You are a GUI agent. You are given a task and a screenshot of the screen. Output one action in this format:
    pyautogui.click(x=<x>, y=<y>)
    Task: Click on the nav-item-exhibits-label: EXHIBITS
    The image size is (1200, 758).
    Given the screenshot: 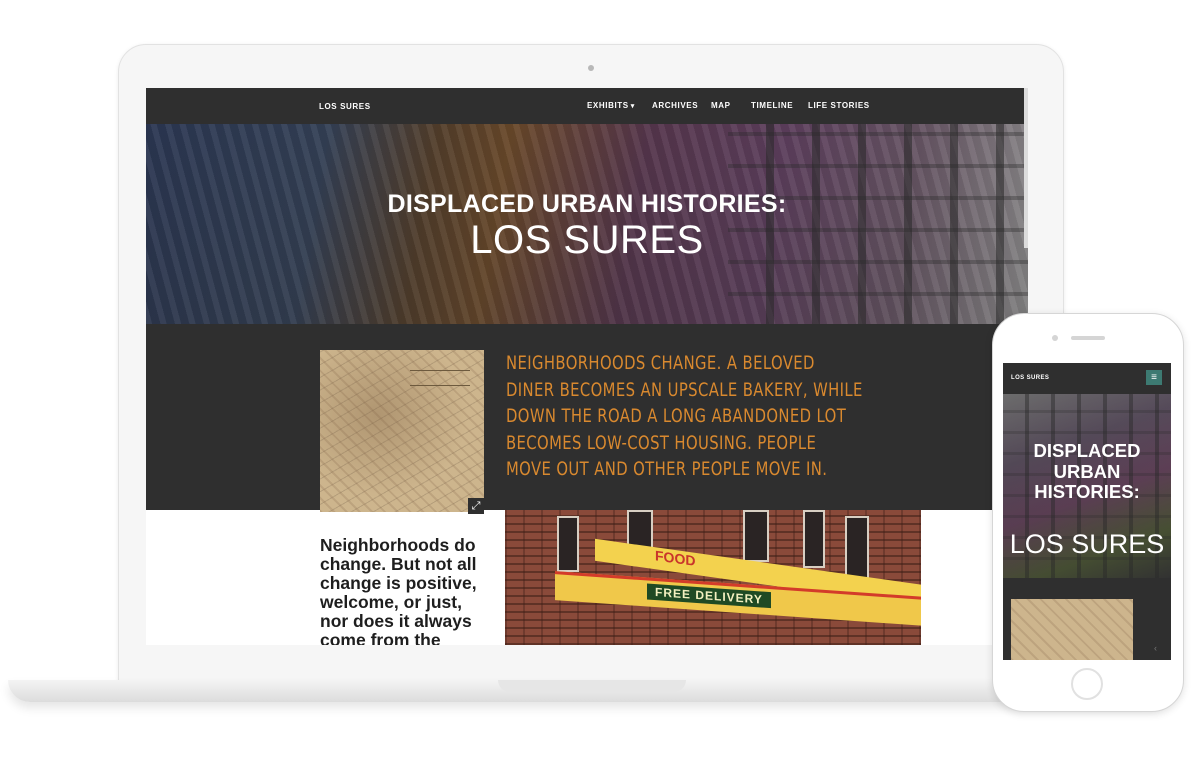 What is the action you would take?
    pyautogui.click(x=608, y=105)
    